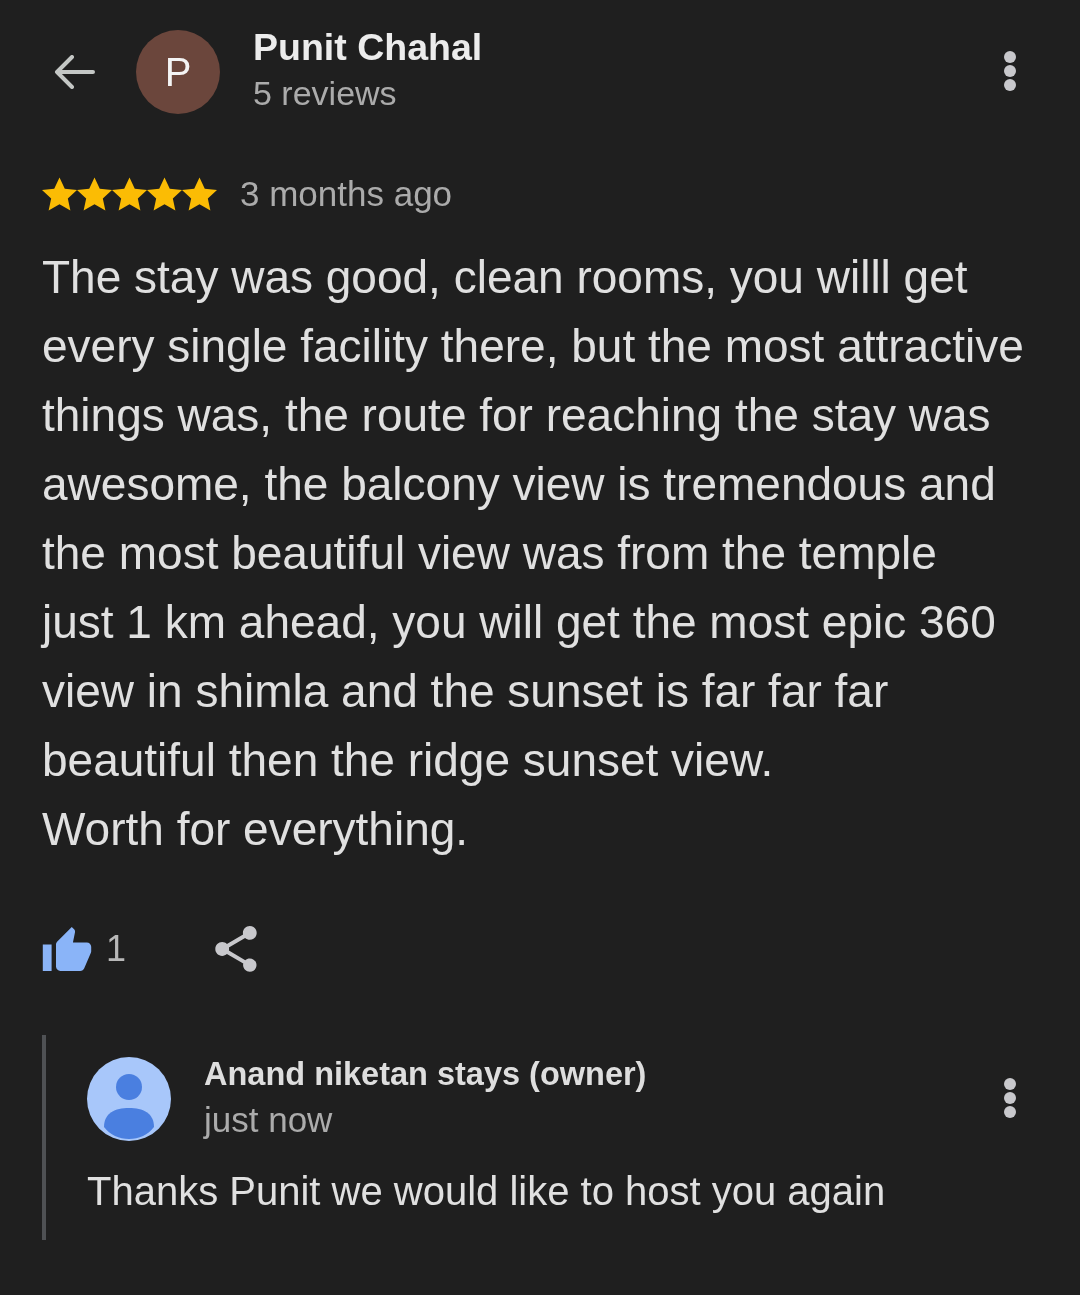 The width and height of the screenshot is (1080, 1295). What do you see at coordinates (346, 194) in the screenshot?
I see `review-time: 3 months ago` at bounding box center [346, 194].